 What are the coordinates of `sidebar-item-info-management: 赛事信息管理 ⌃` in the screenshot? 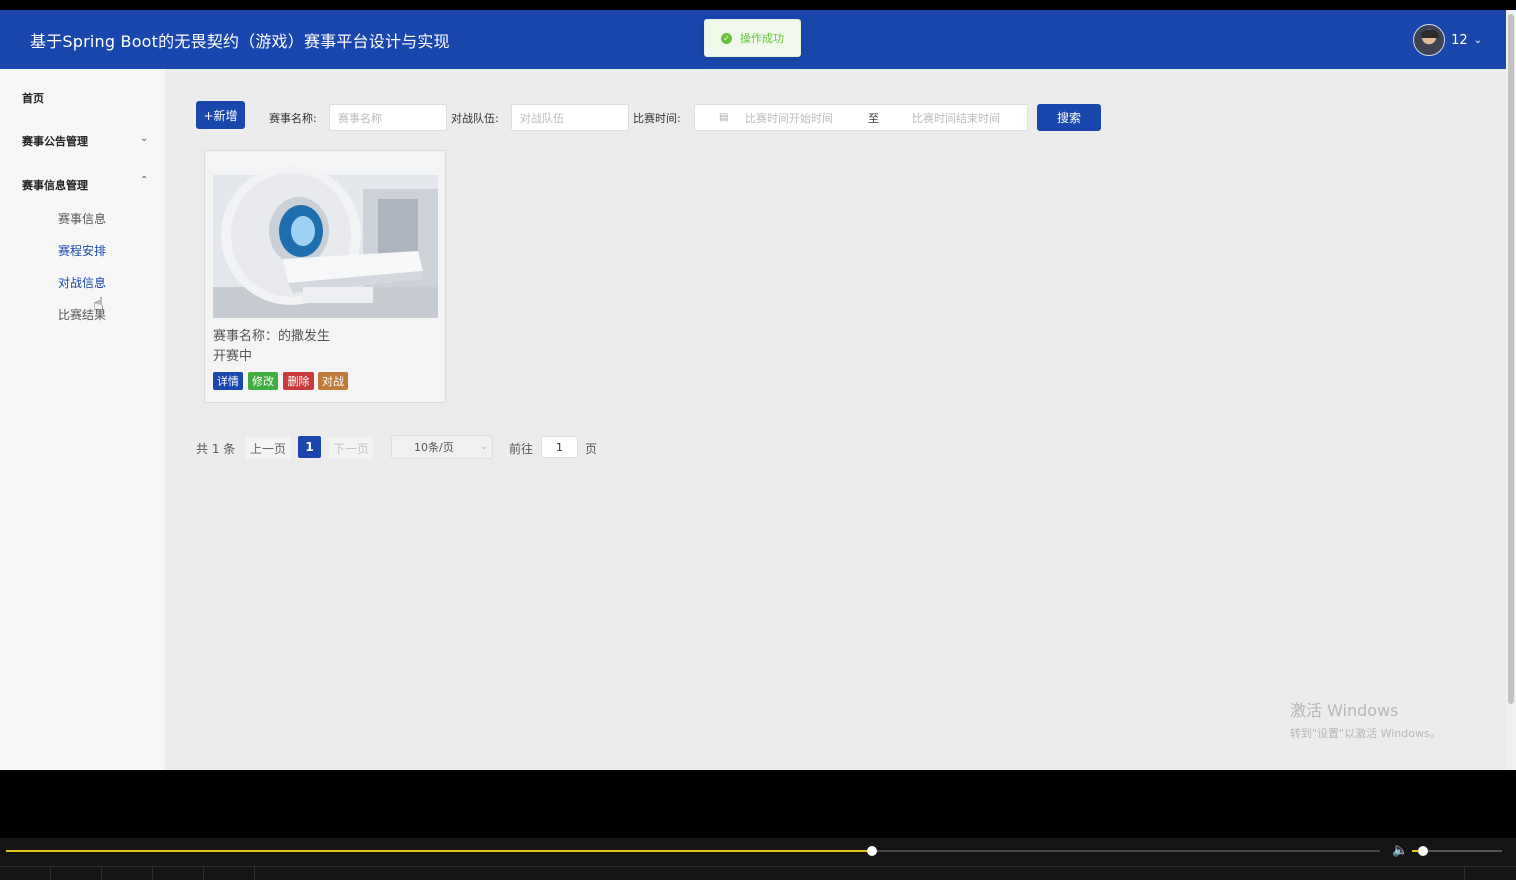 It's located at (85, 184).